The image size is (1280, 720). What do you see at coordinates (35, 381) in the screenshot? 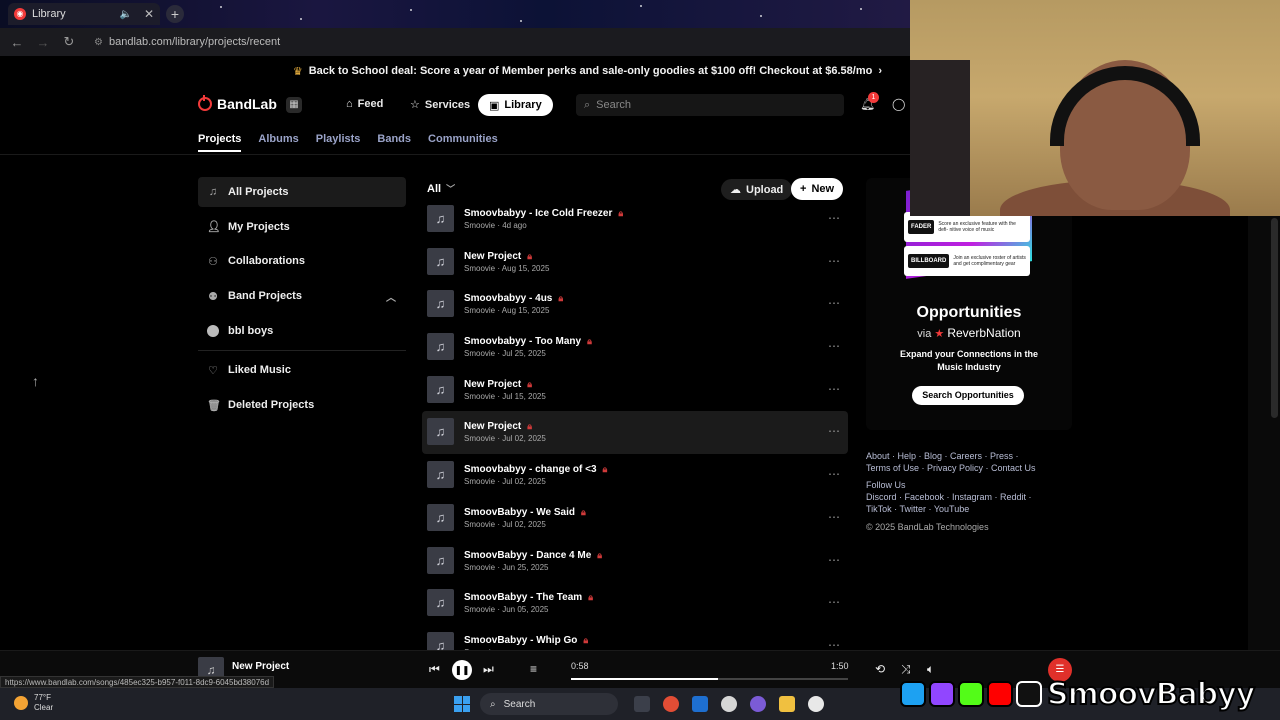
I see `arrow-up-icon: ↑` at bounding box center [35, 381].